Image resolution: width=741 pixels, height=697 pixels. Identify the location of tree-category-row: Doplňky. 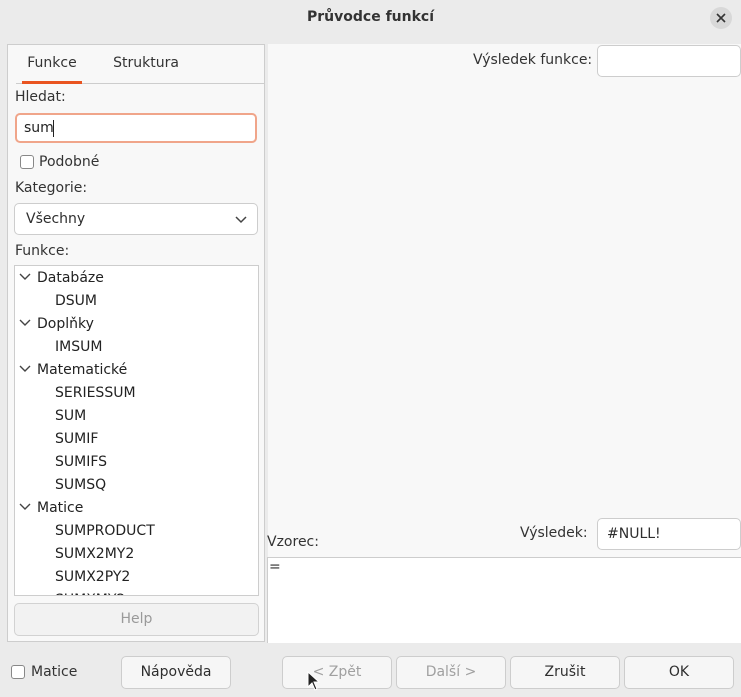
(136, 324).